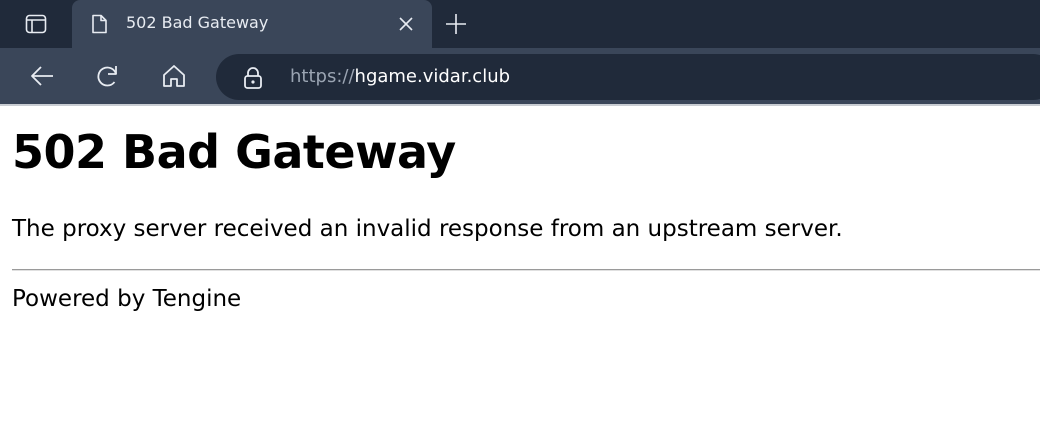 This screenshot has width=1040, height=438. Describe the element at coordinates (99, 24) in the screenshot. I see `page-icon` at that location.